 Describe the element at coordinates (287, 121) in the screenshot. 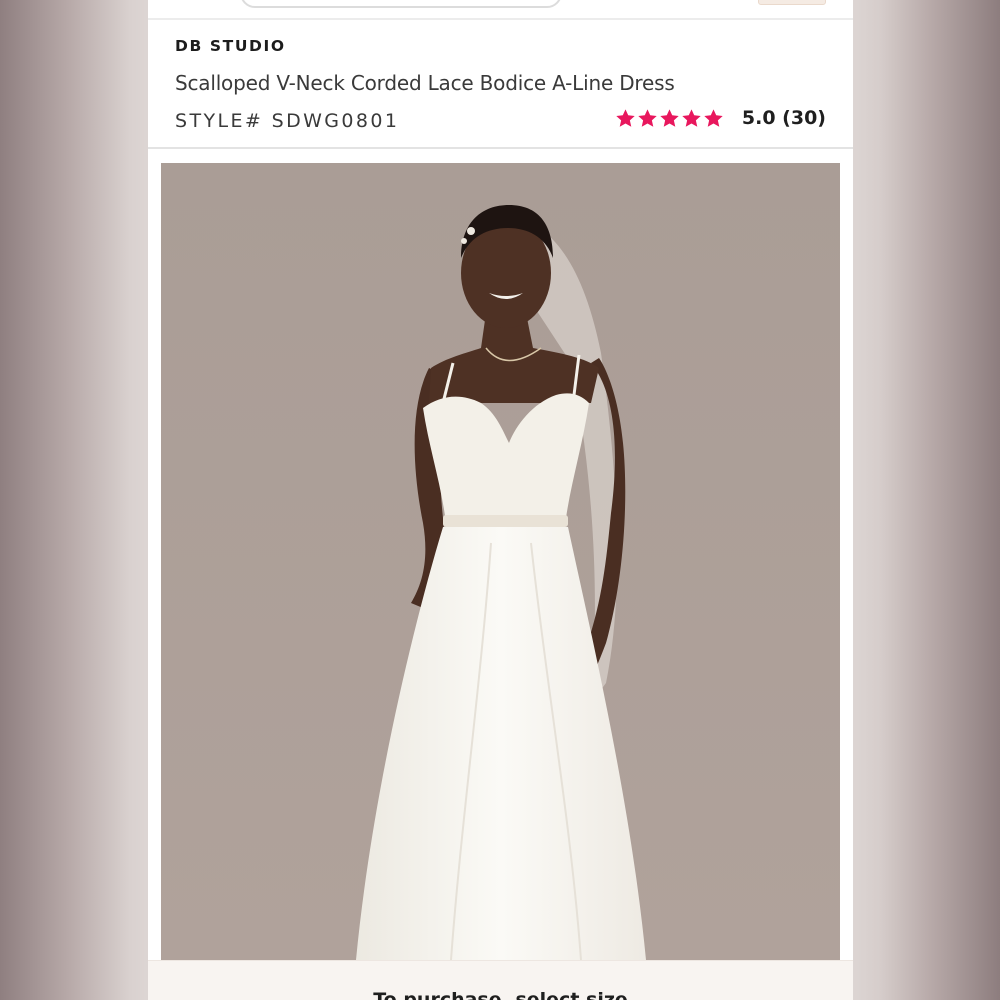

I see `style-number: STYLE# SDWG0801` at that location.